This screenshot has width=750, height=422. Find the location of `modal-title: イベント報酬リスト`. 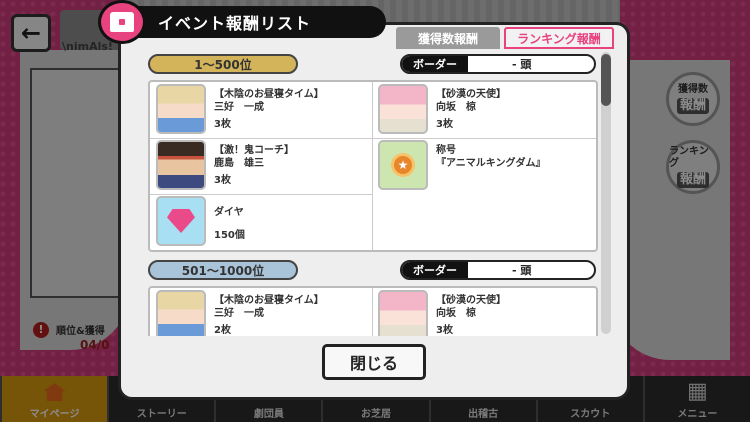

modal-title: イベント報酬リスト is located at coordinates (248, 22).